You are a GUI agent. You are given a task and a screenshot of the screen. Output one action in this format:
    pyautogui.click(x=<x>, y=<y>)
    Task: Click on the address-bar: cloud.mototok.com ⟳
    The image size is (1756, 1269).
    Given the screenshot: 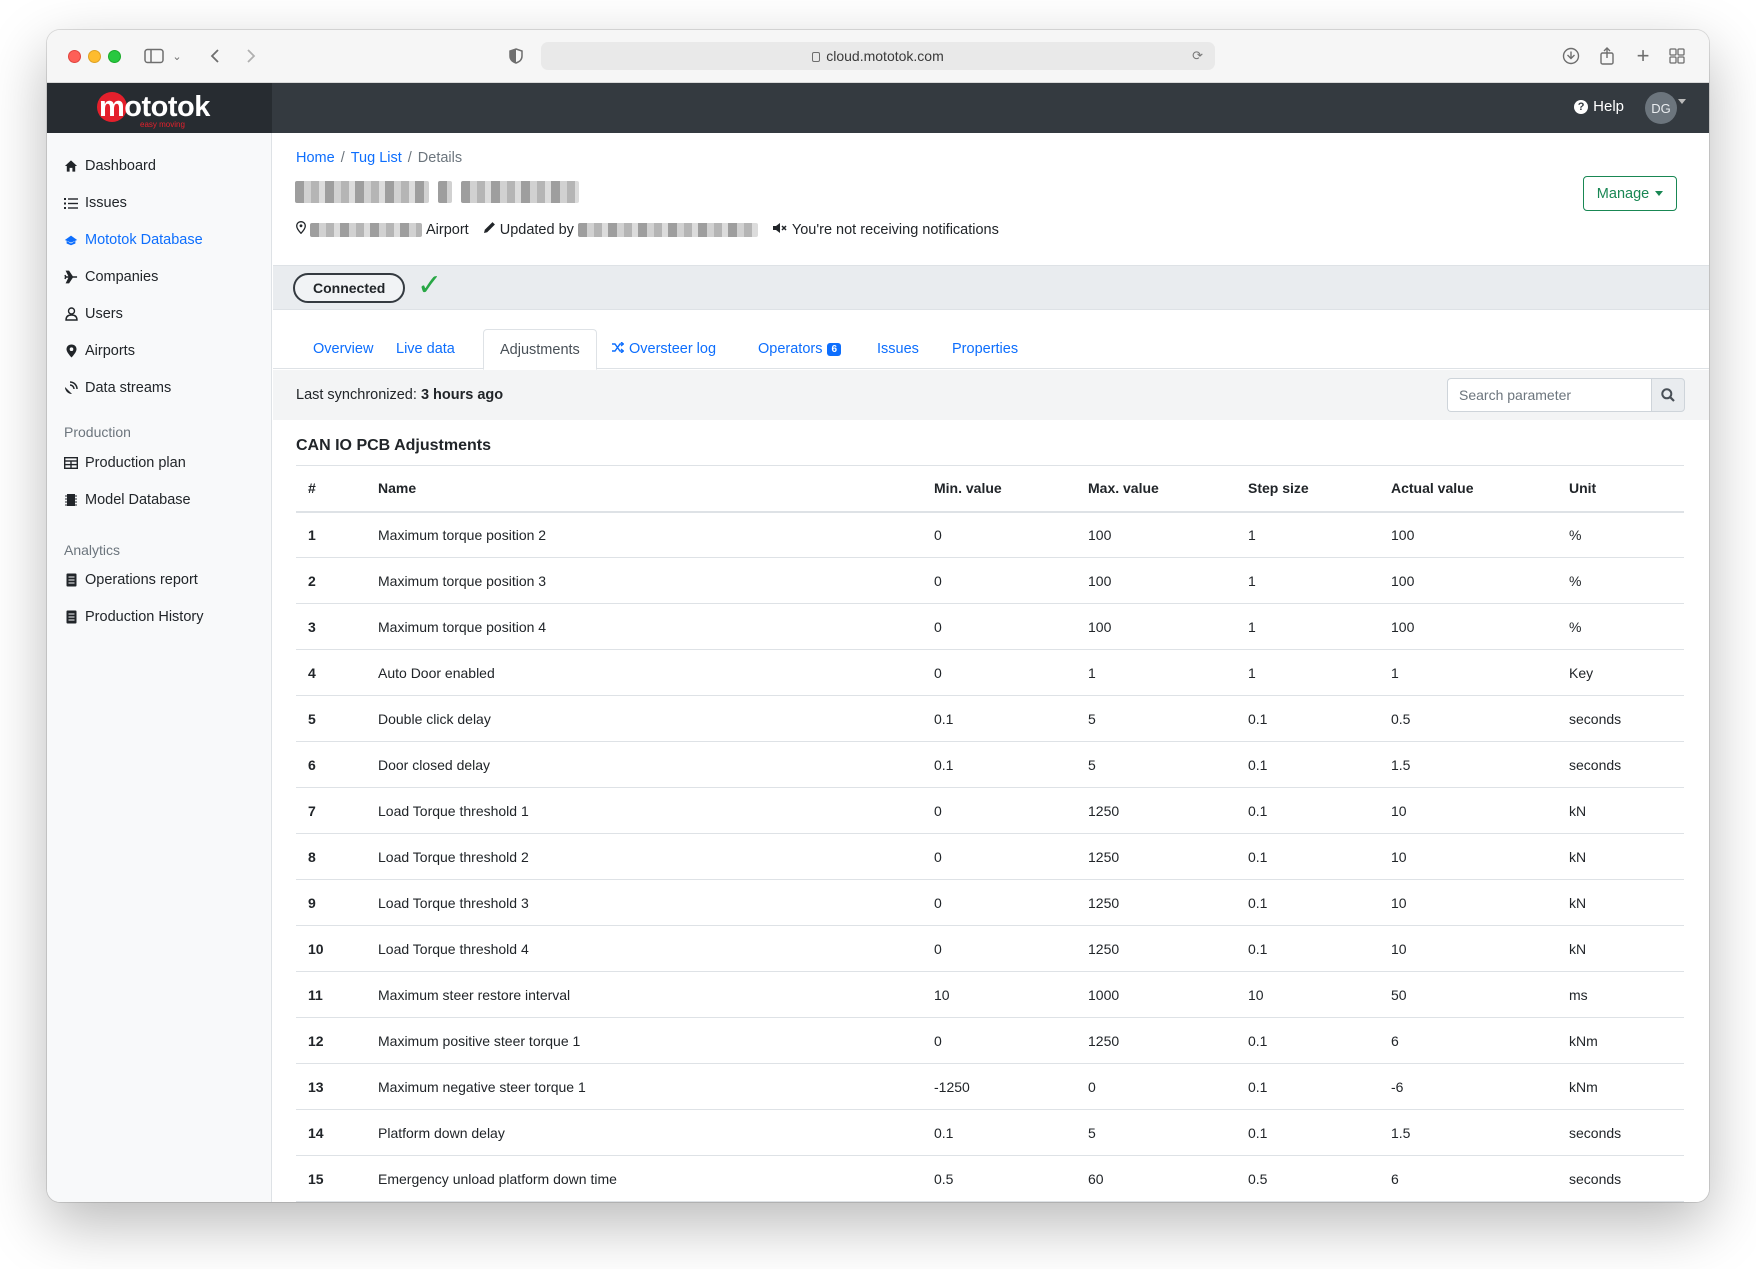 What is the action you would take?
    pyautogui.click(x=878, y=56)
    